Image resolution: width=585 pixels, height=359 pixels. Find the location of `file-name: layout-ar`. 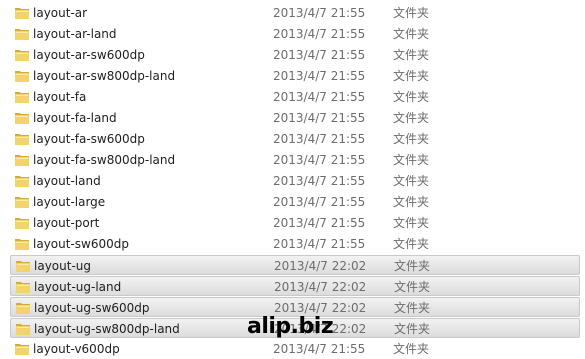

file-name: layout-ar is located at coordinates (60, 13).